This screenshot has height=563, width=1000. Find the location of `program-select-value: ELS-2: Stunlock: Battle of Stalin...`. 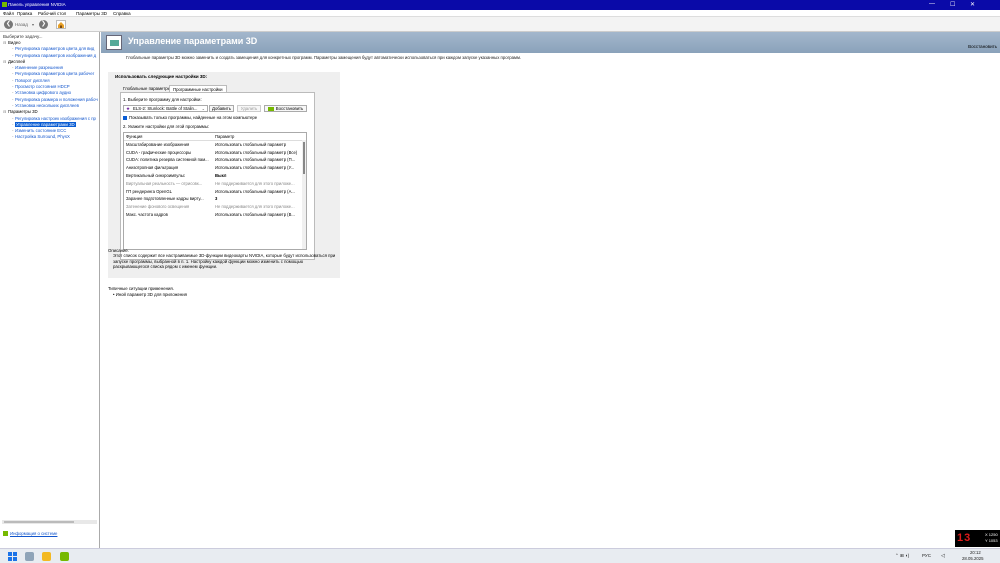

program-select-value: ELS-2: Stunlock: Battle of Stalin... is located at coordinates (165, 108).